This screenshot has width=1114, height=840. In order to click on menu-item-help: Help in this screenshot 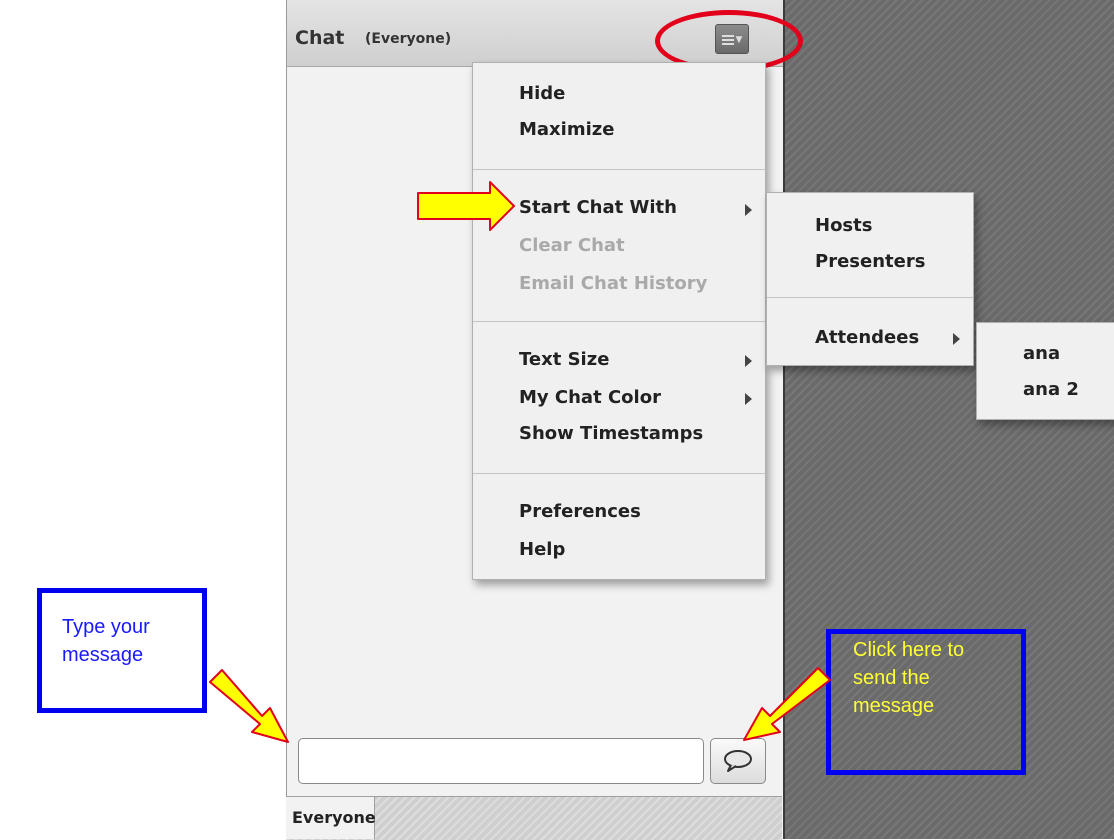, I will do `click(542, 549)`.